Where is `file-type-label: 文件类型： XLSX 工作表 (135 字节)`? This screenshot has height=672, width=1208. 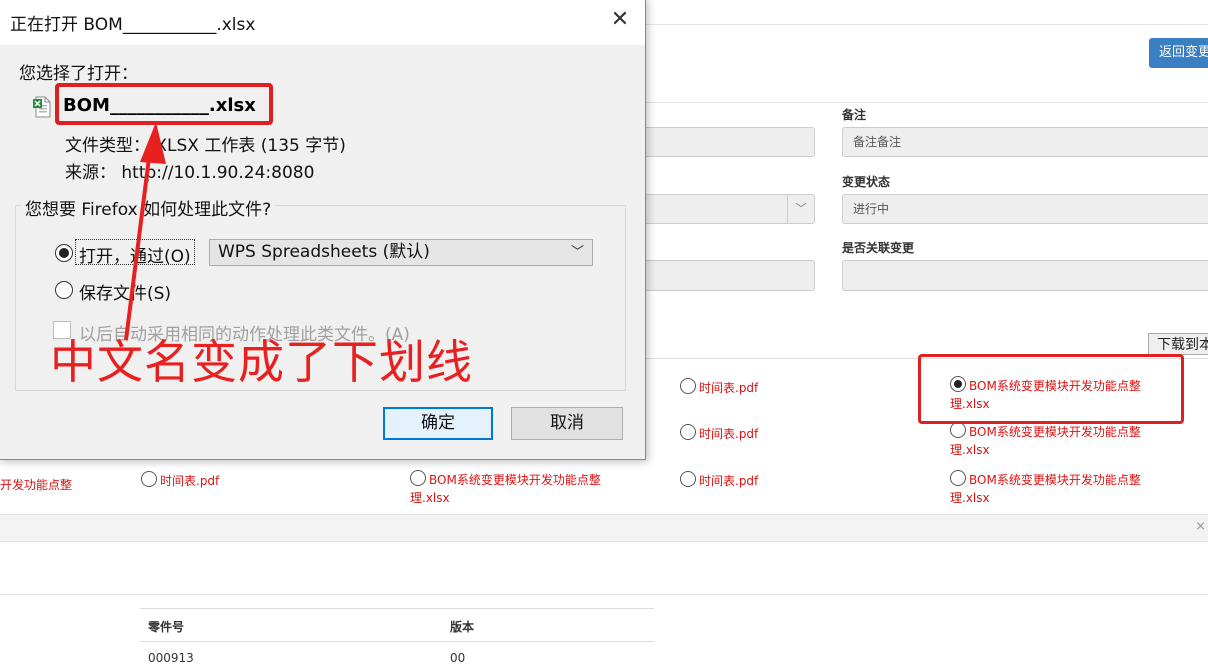 file-type-label: 文件类型： XLSX 工作表 (135 字节) is located at coordinates (205, 146).